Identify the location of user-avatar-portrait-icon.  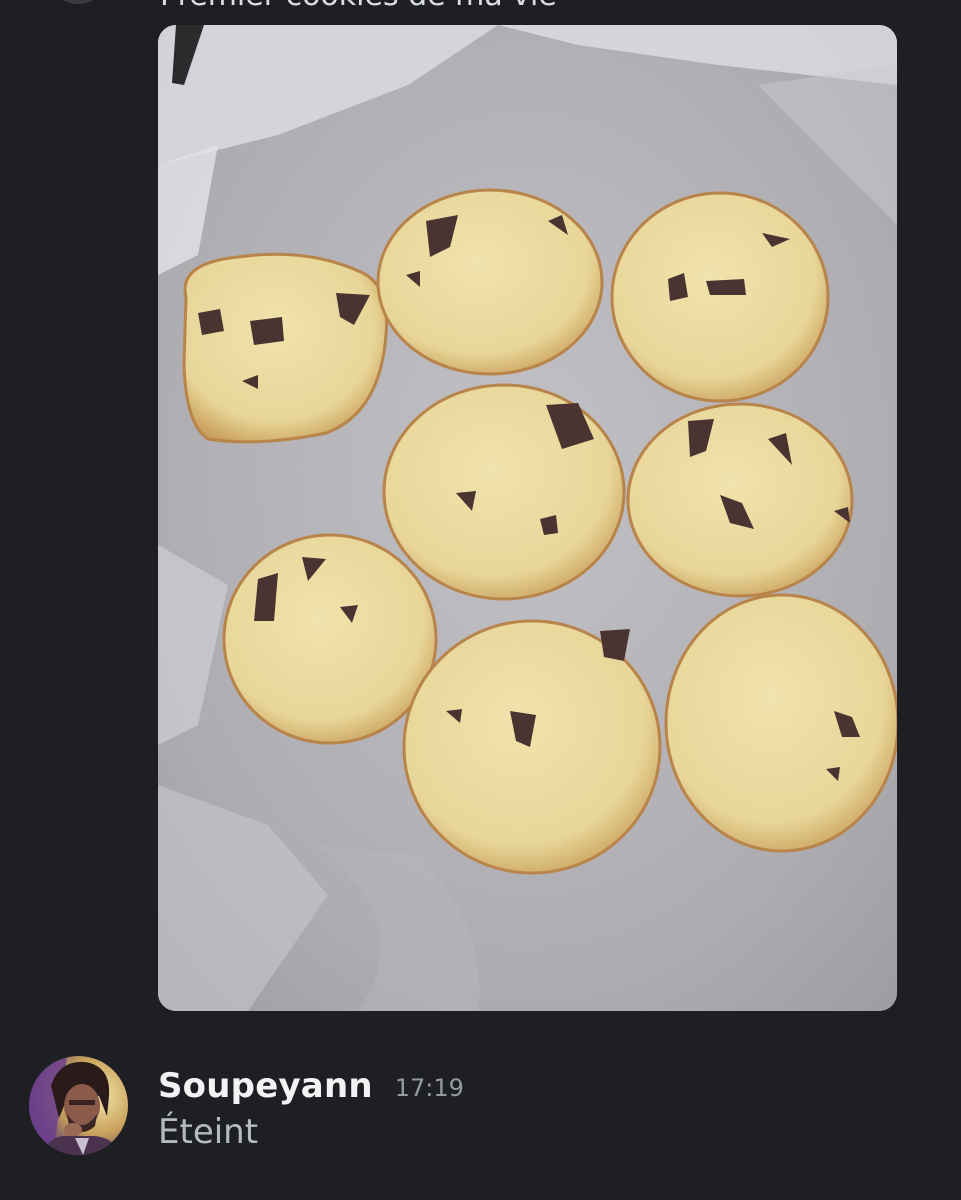
(78, 1105).